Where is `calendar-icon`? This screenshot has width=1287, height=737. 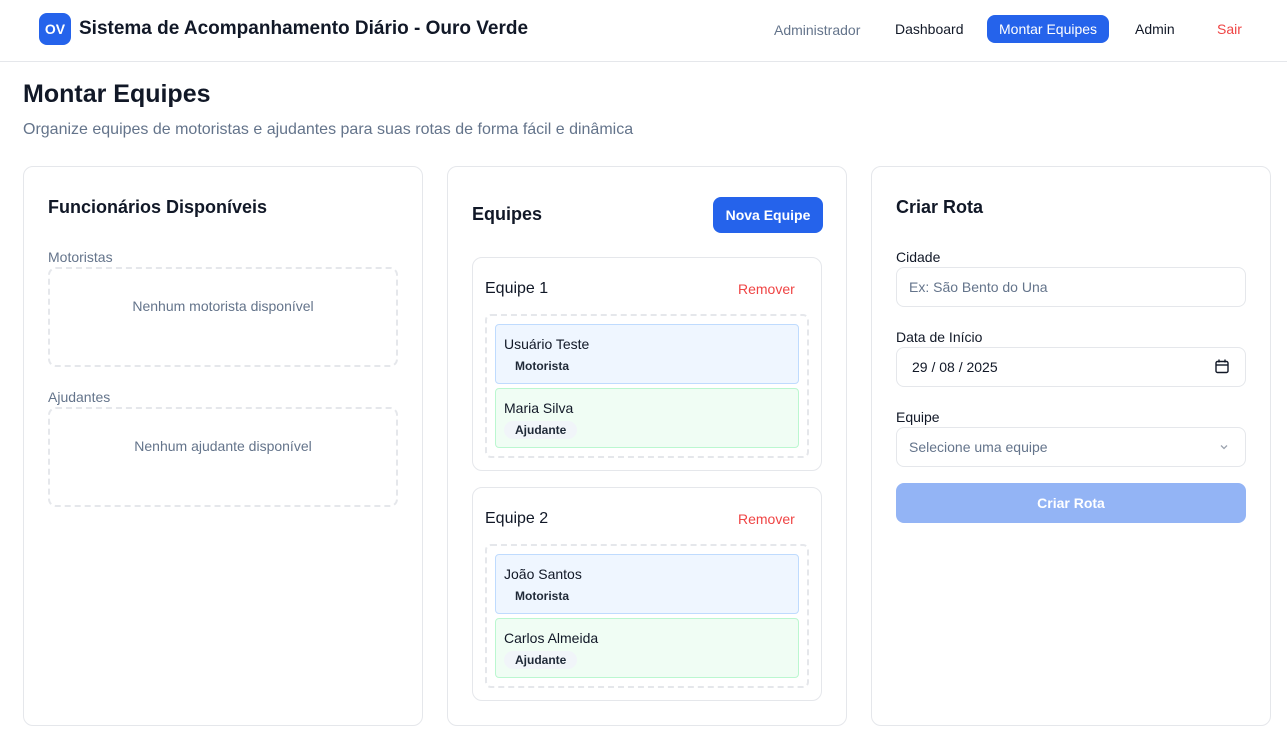 calendar-icon is located at coordinates (1222, 366).